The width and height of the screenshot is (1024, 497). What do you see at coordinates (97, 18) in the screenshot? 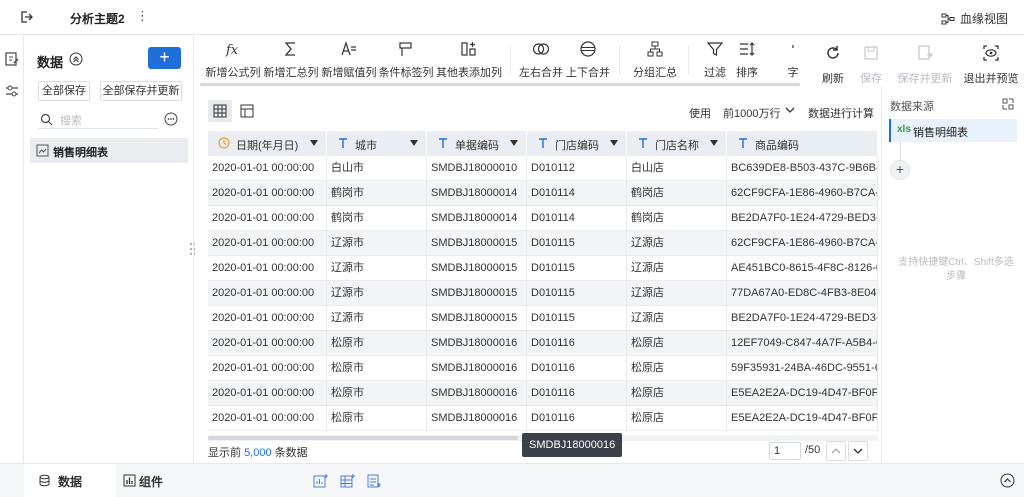
I see `analysis-title: 分析主题2` at bounding box center [97, 18].